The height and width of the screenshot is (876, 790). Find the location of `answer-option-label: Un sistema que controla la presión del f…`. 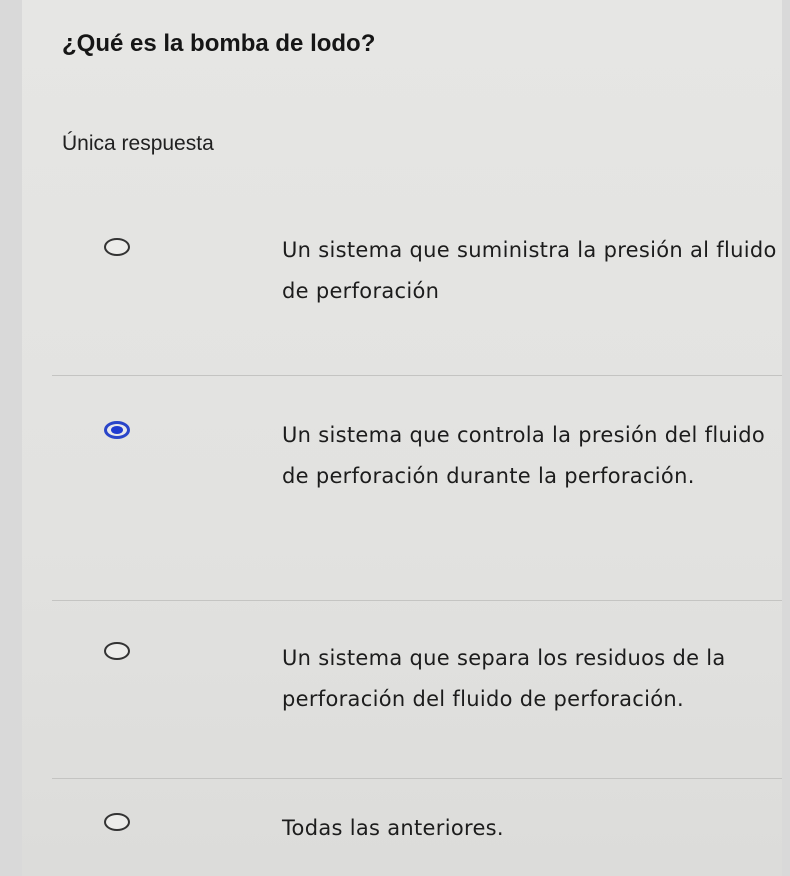

answer-option-label: Un sistema que controla la presión del f… is located at coordinates (524, 455).